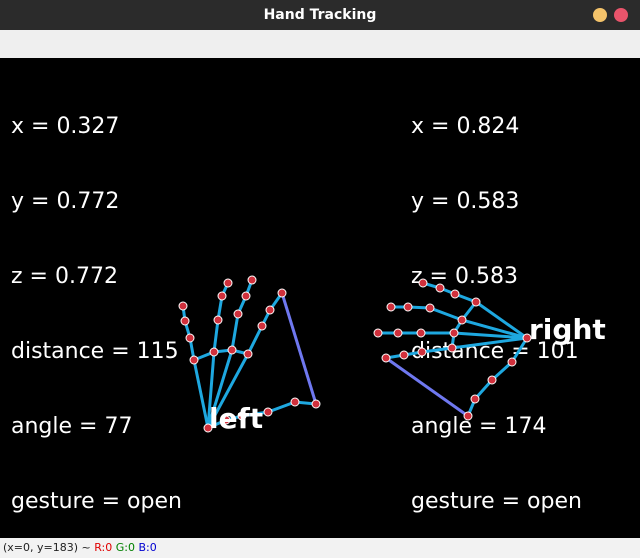 This screenshot has height=558, width=640. What do you see at coordinates (236, 418) in the screenshot?
I see `left-hand-label: left` at bounding box center [236, 418].